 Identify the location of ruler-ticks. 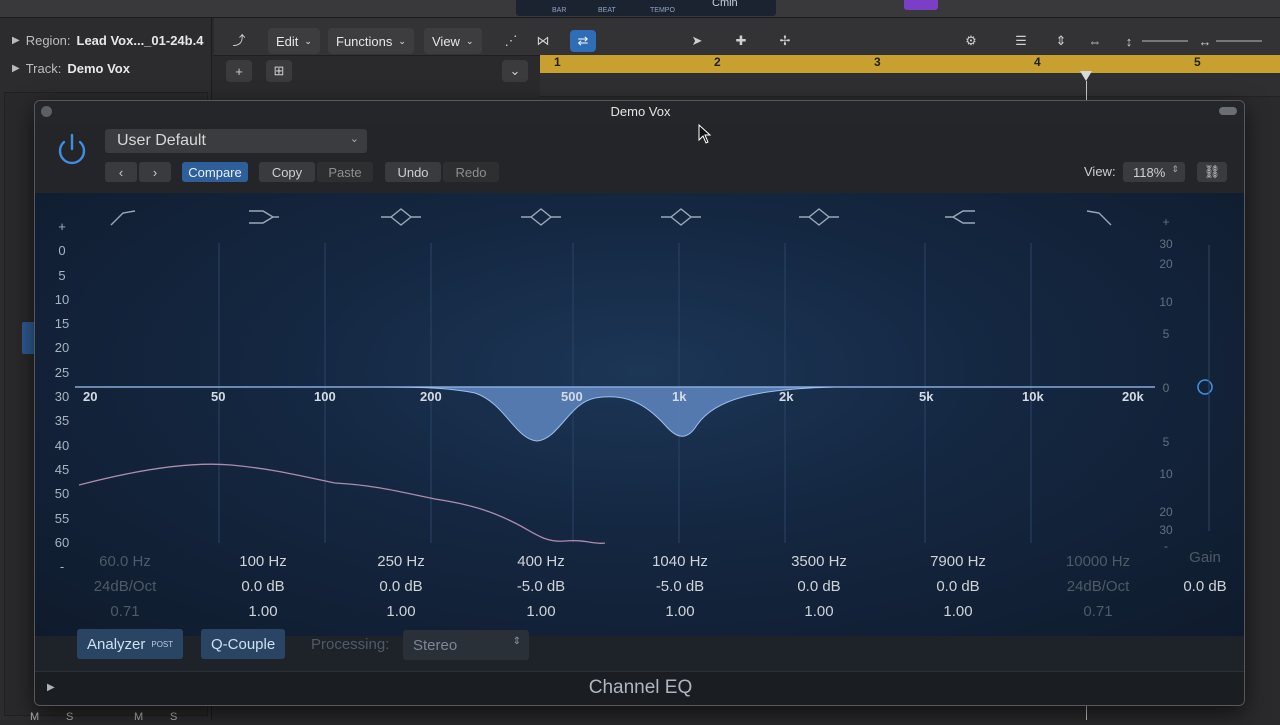
(910, 85).